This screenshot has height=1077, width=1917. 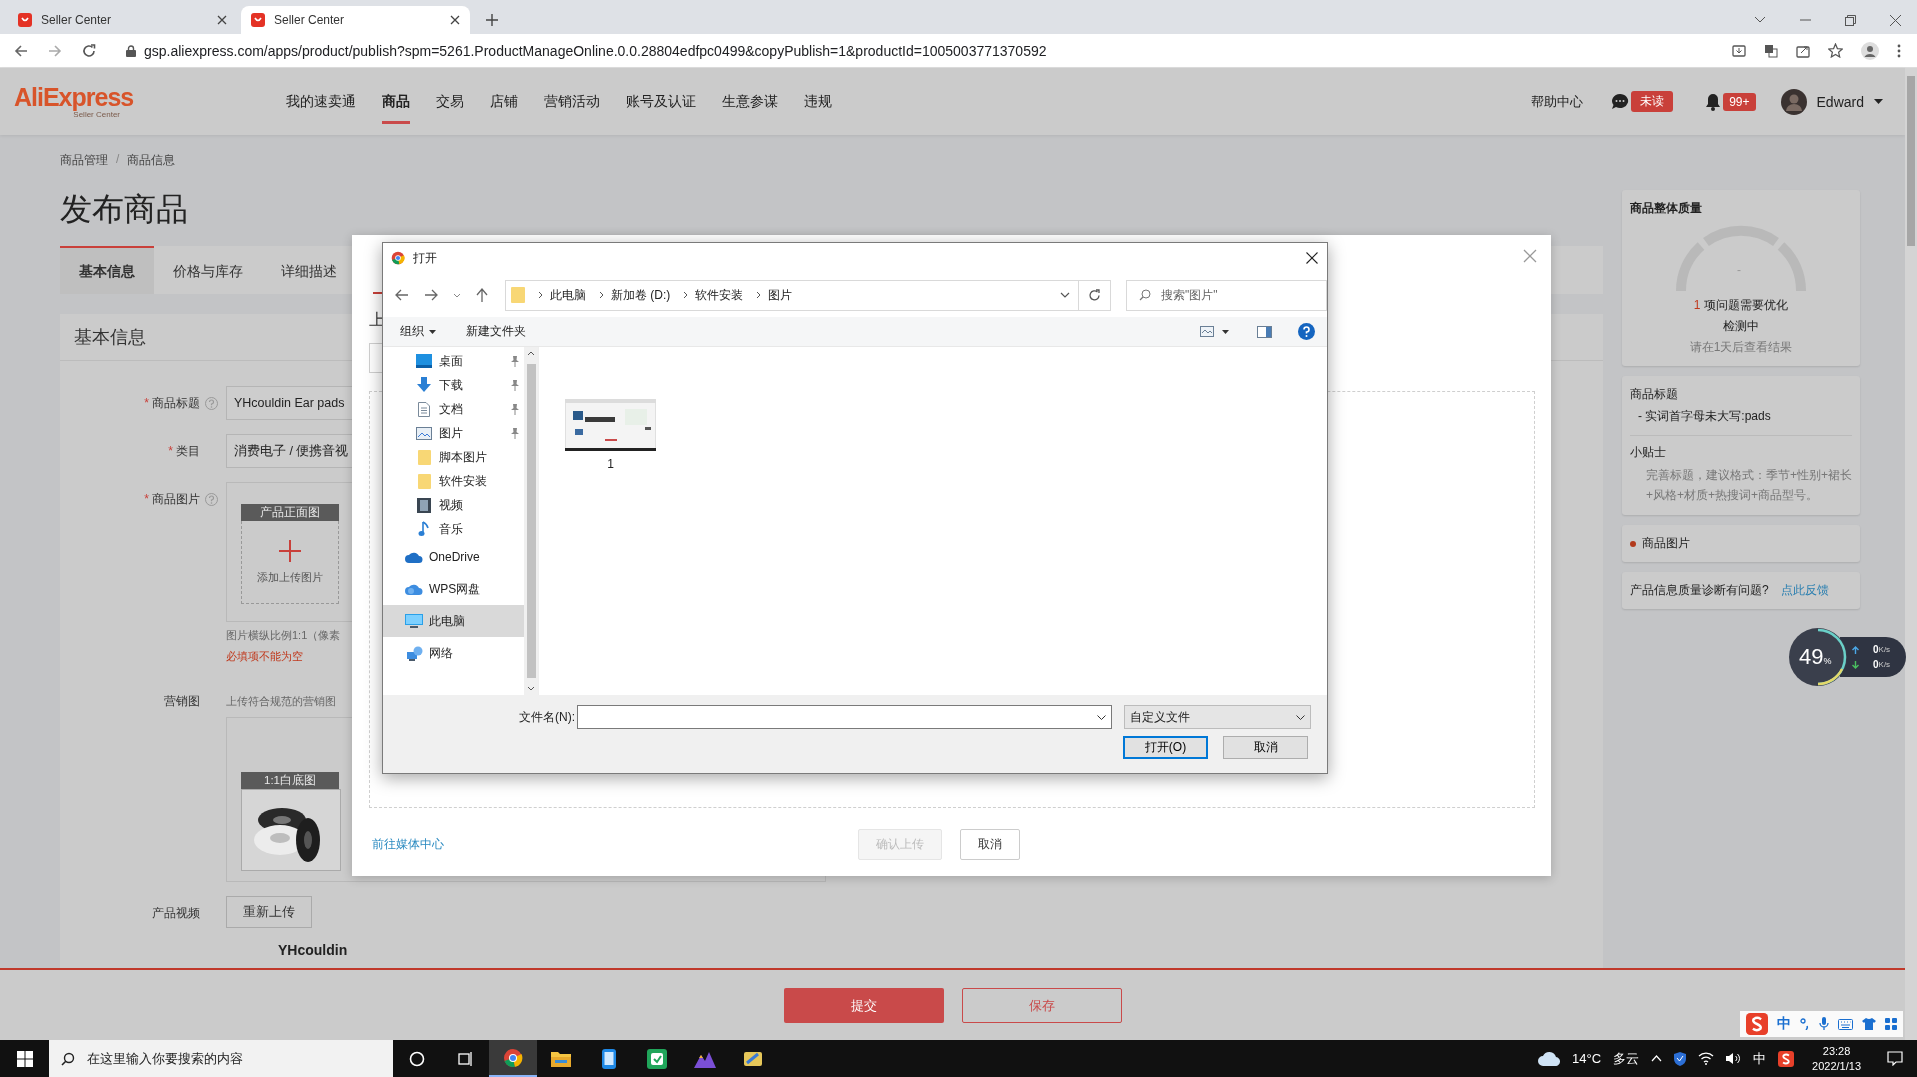 I want to click on chat-icon, so click(x=1620, y=101).